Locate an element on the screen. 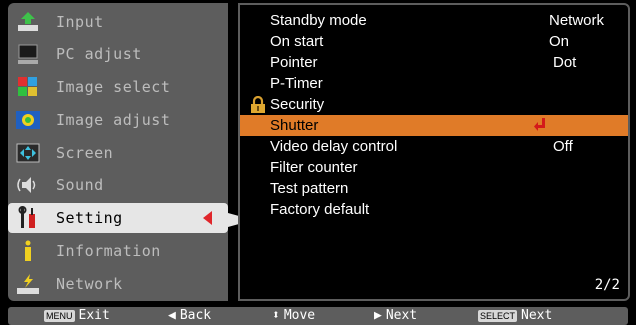 The width and height of the screenshot is (636, 325). setting-row-pointer: Pointer Dot is located at coordinates (434, 62).